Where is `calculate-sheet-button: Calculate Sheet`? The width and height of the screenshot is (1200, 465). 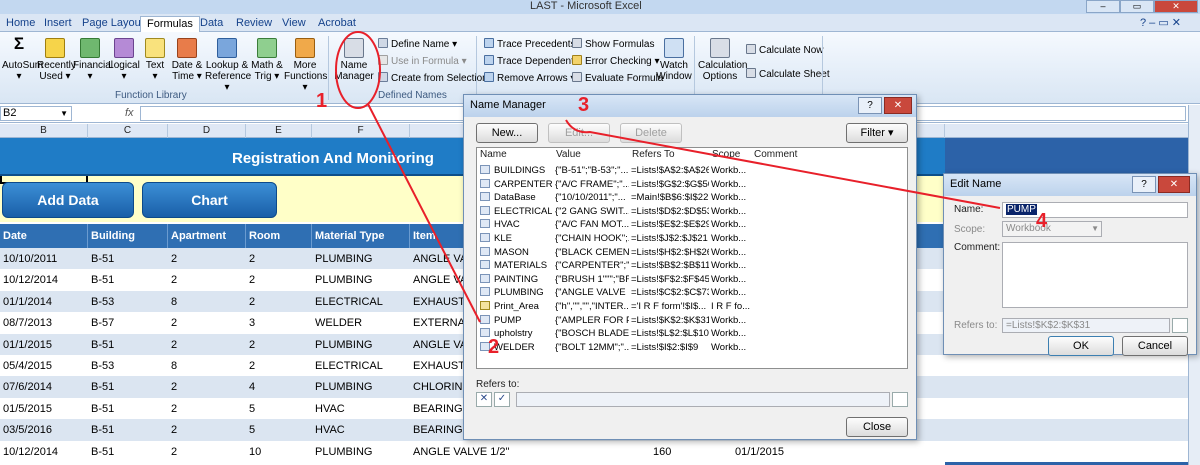 calculate-sheet-button: Calculate Sheet is located at coordinates (788, 74).